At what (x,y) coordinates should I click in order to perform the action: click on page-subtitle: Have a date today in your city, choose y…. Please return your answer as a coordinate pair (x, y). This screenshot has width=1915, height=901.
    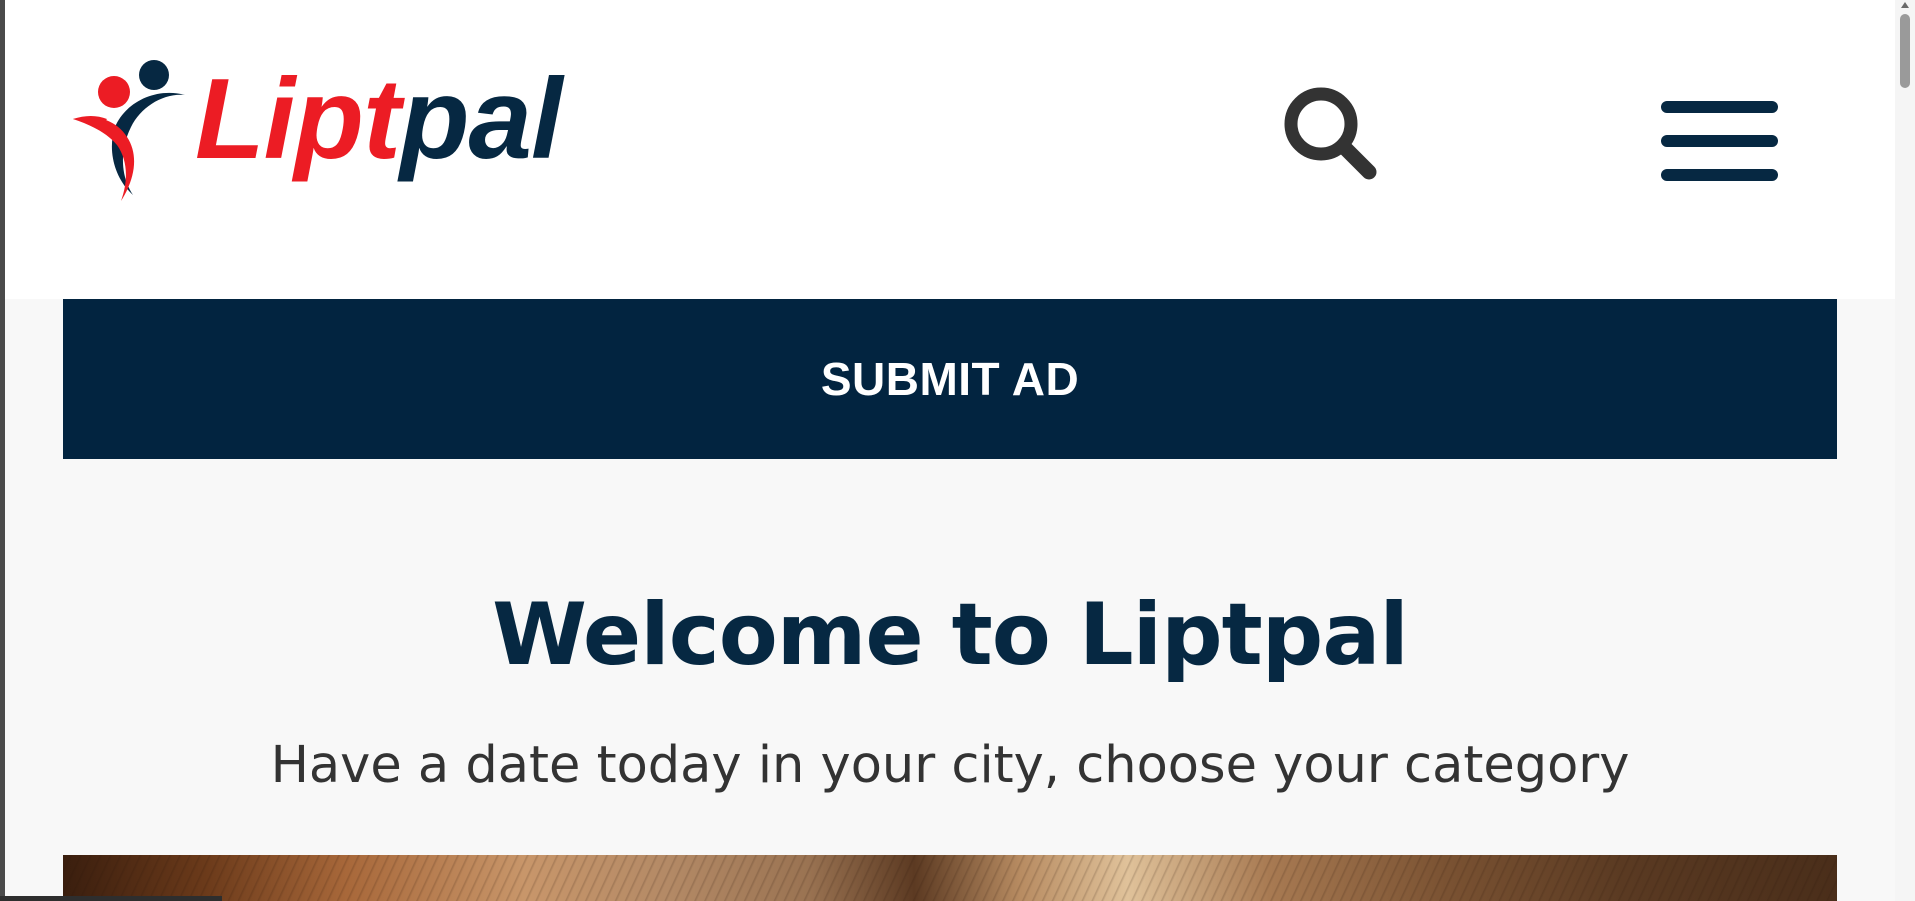
    Looking at the image, I should click on (950, 765).